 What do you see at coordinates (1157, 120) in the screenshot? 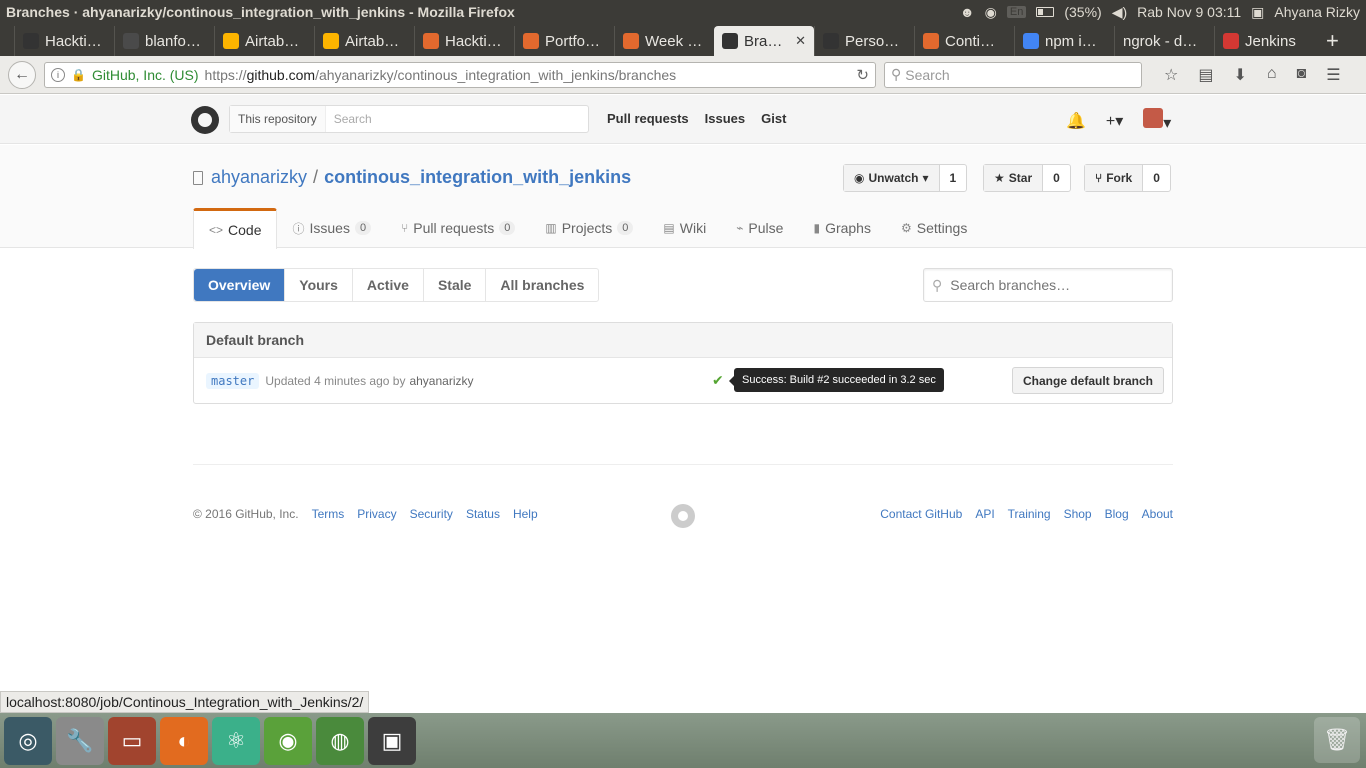
I see `avatar-dropdown: ▾` at bounding box center [1157, 120].